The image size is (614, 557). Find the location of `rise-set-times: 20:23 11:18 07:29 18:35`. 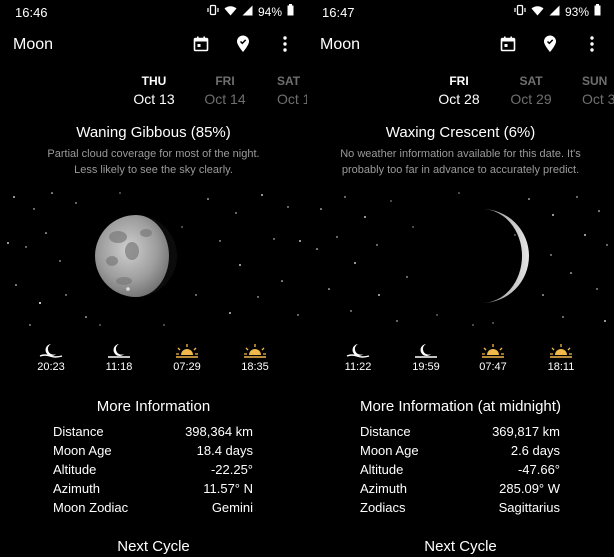

rise-set-times: 20:23 11:18 07:29 18:35 is located at coordinates (153, 361).